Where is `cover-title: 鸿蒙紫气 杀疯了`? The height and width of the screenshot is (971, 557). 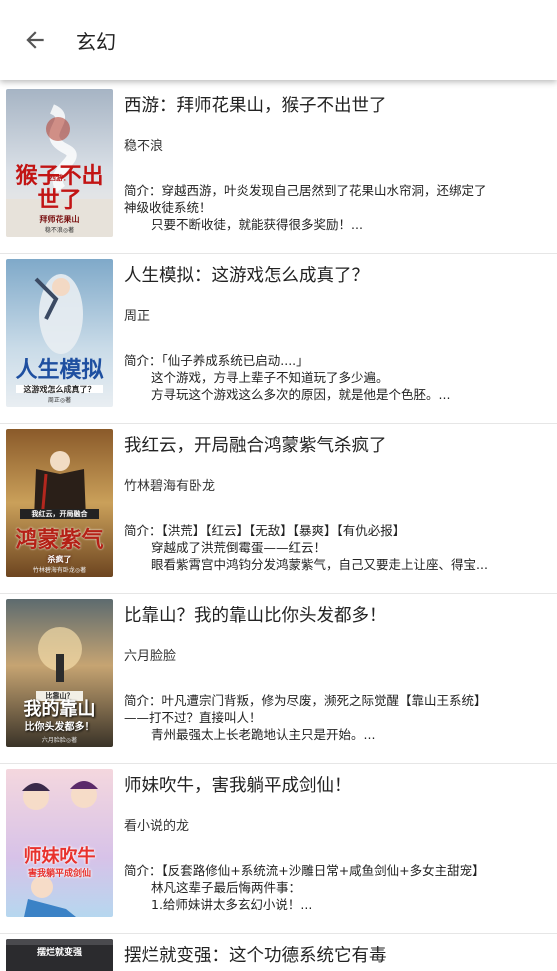 cover-title: 鸿蒙紫气 杀疯了 is located at coordinates (59, 545).